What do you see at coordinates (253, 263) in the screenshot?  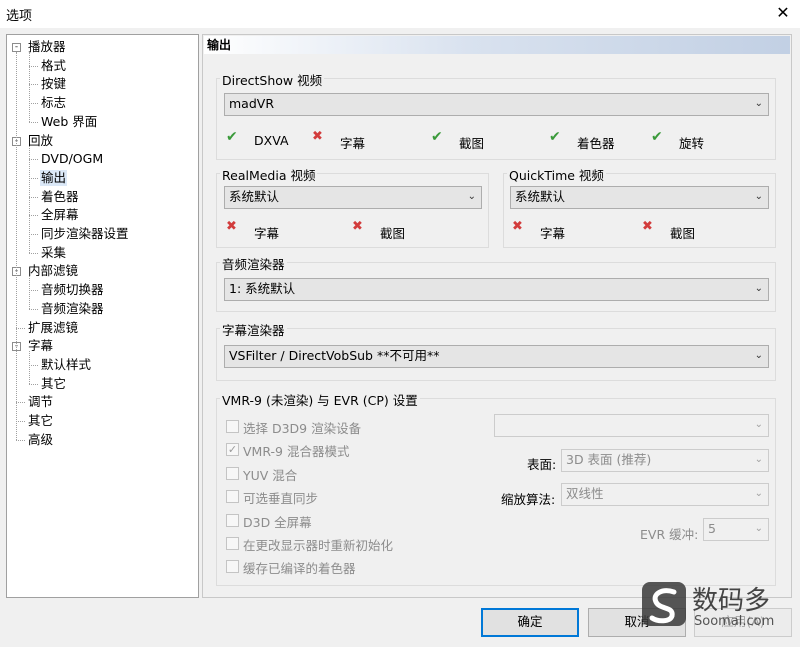 I see `audio-renderer-label: 音频渲染器` at bounding box center [253, 263].